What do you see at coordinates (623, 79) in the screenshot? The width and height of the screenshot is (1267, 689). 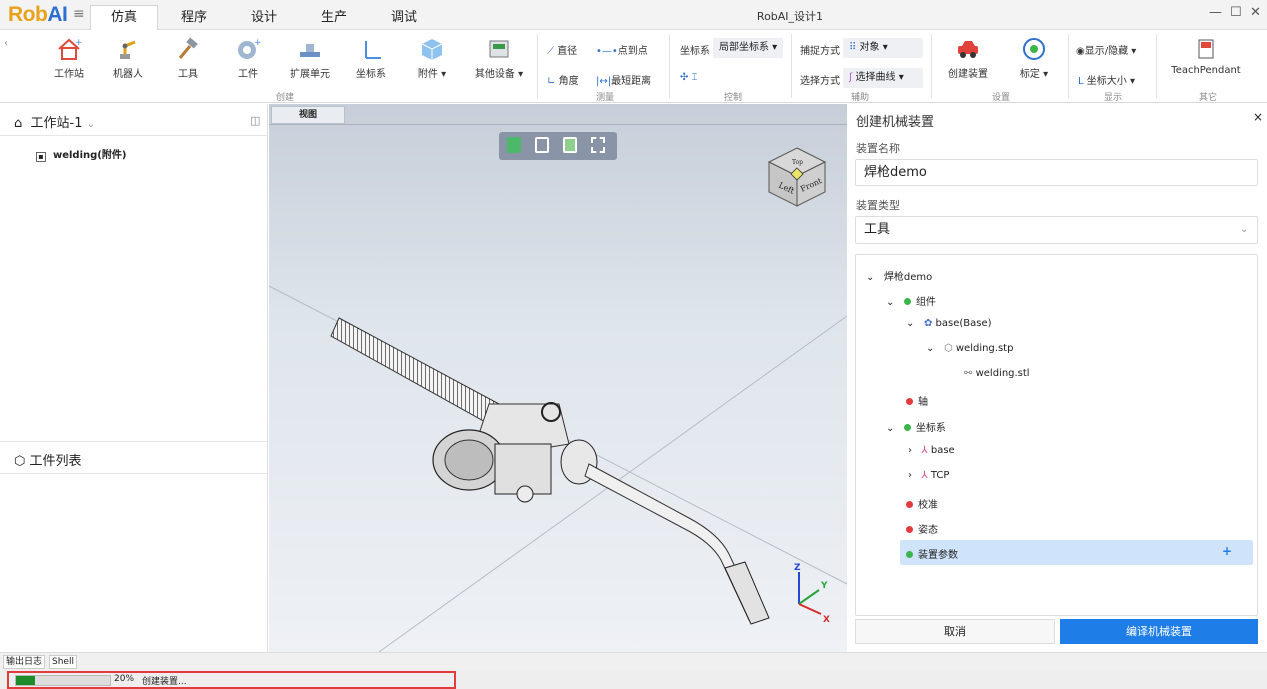 I see `shortest-distance-button: |↔|最短距离` at bounding box center [623, 79].